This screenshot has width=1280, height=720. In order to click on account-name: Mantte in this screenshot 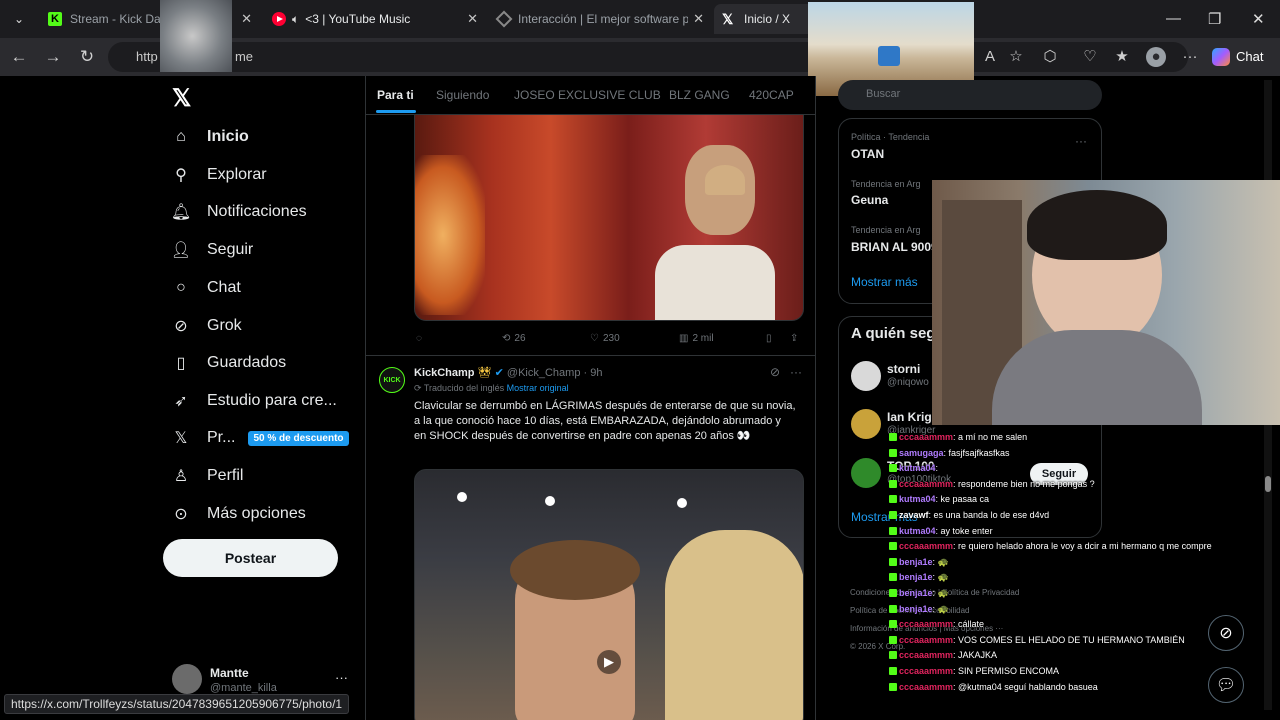, I will do `click(229, 673)`.